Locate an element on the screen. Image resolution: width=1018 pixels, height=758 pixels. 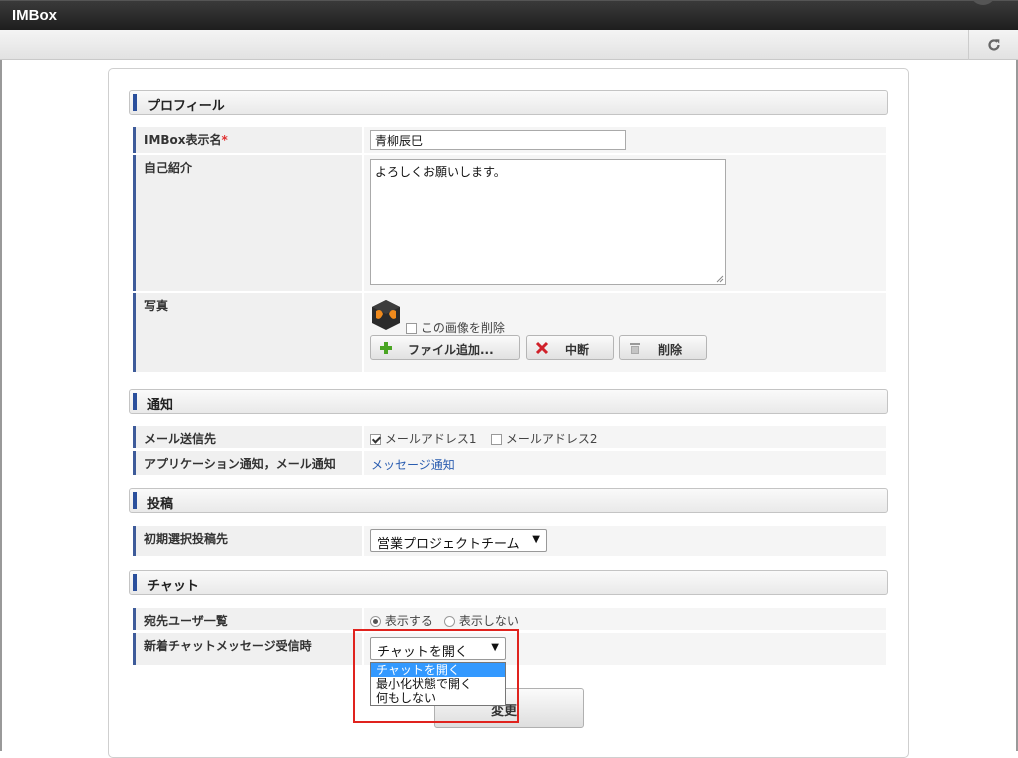
delete-file-button: 削除 is located at coordinates (663, 347).